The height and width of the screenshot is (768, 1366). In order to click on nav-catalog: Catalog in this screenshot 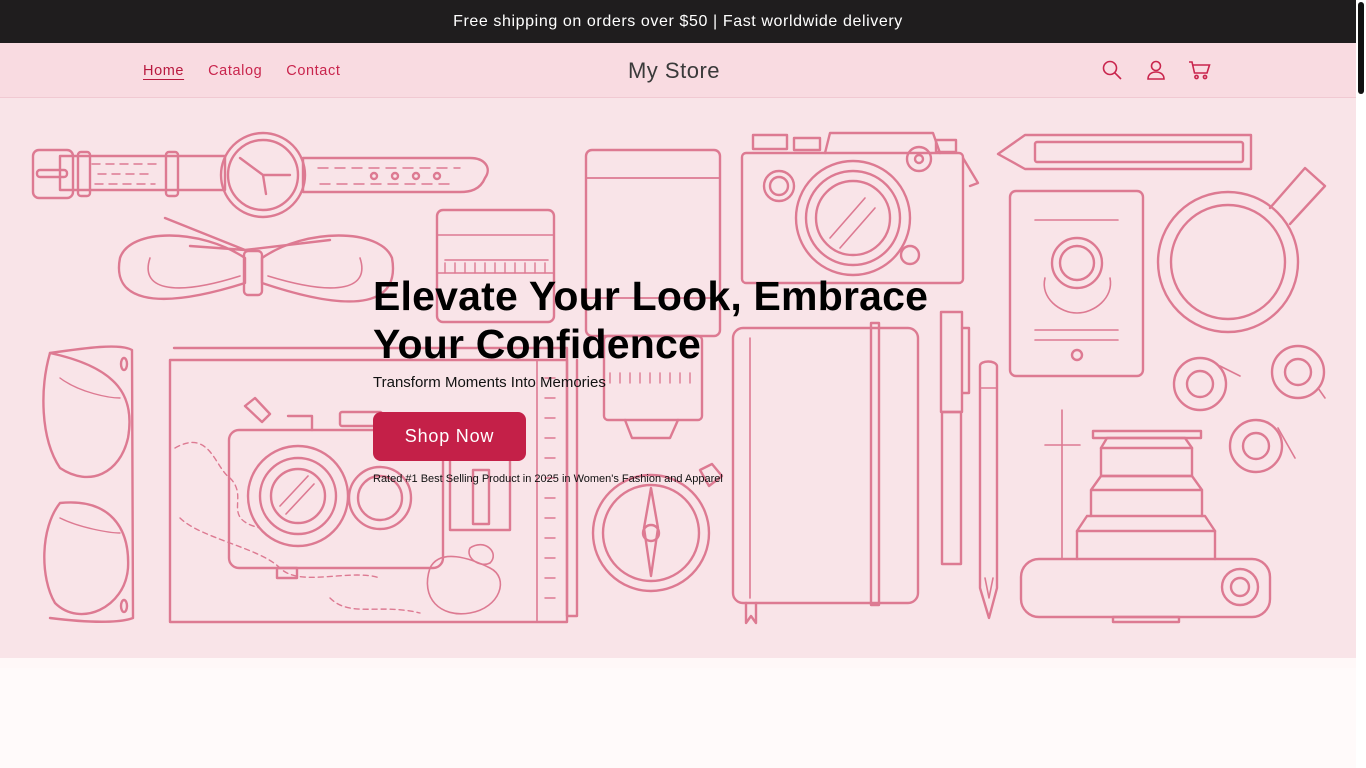, I will do `click(235, 71)`.